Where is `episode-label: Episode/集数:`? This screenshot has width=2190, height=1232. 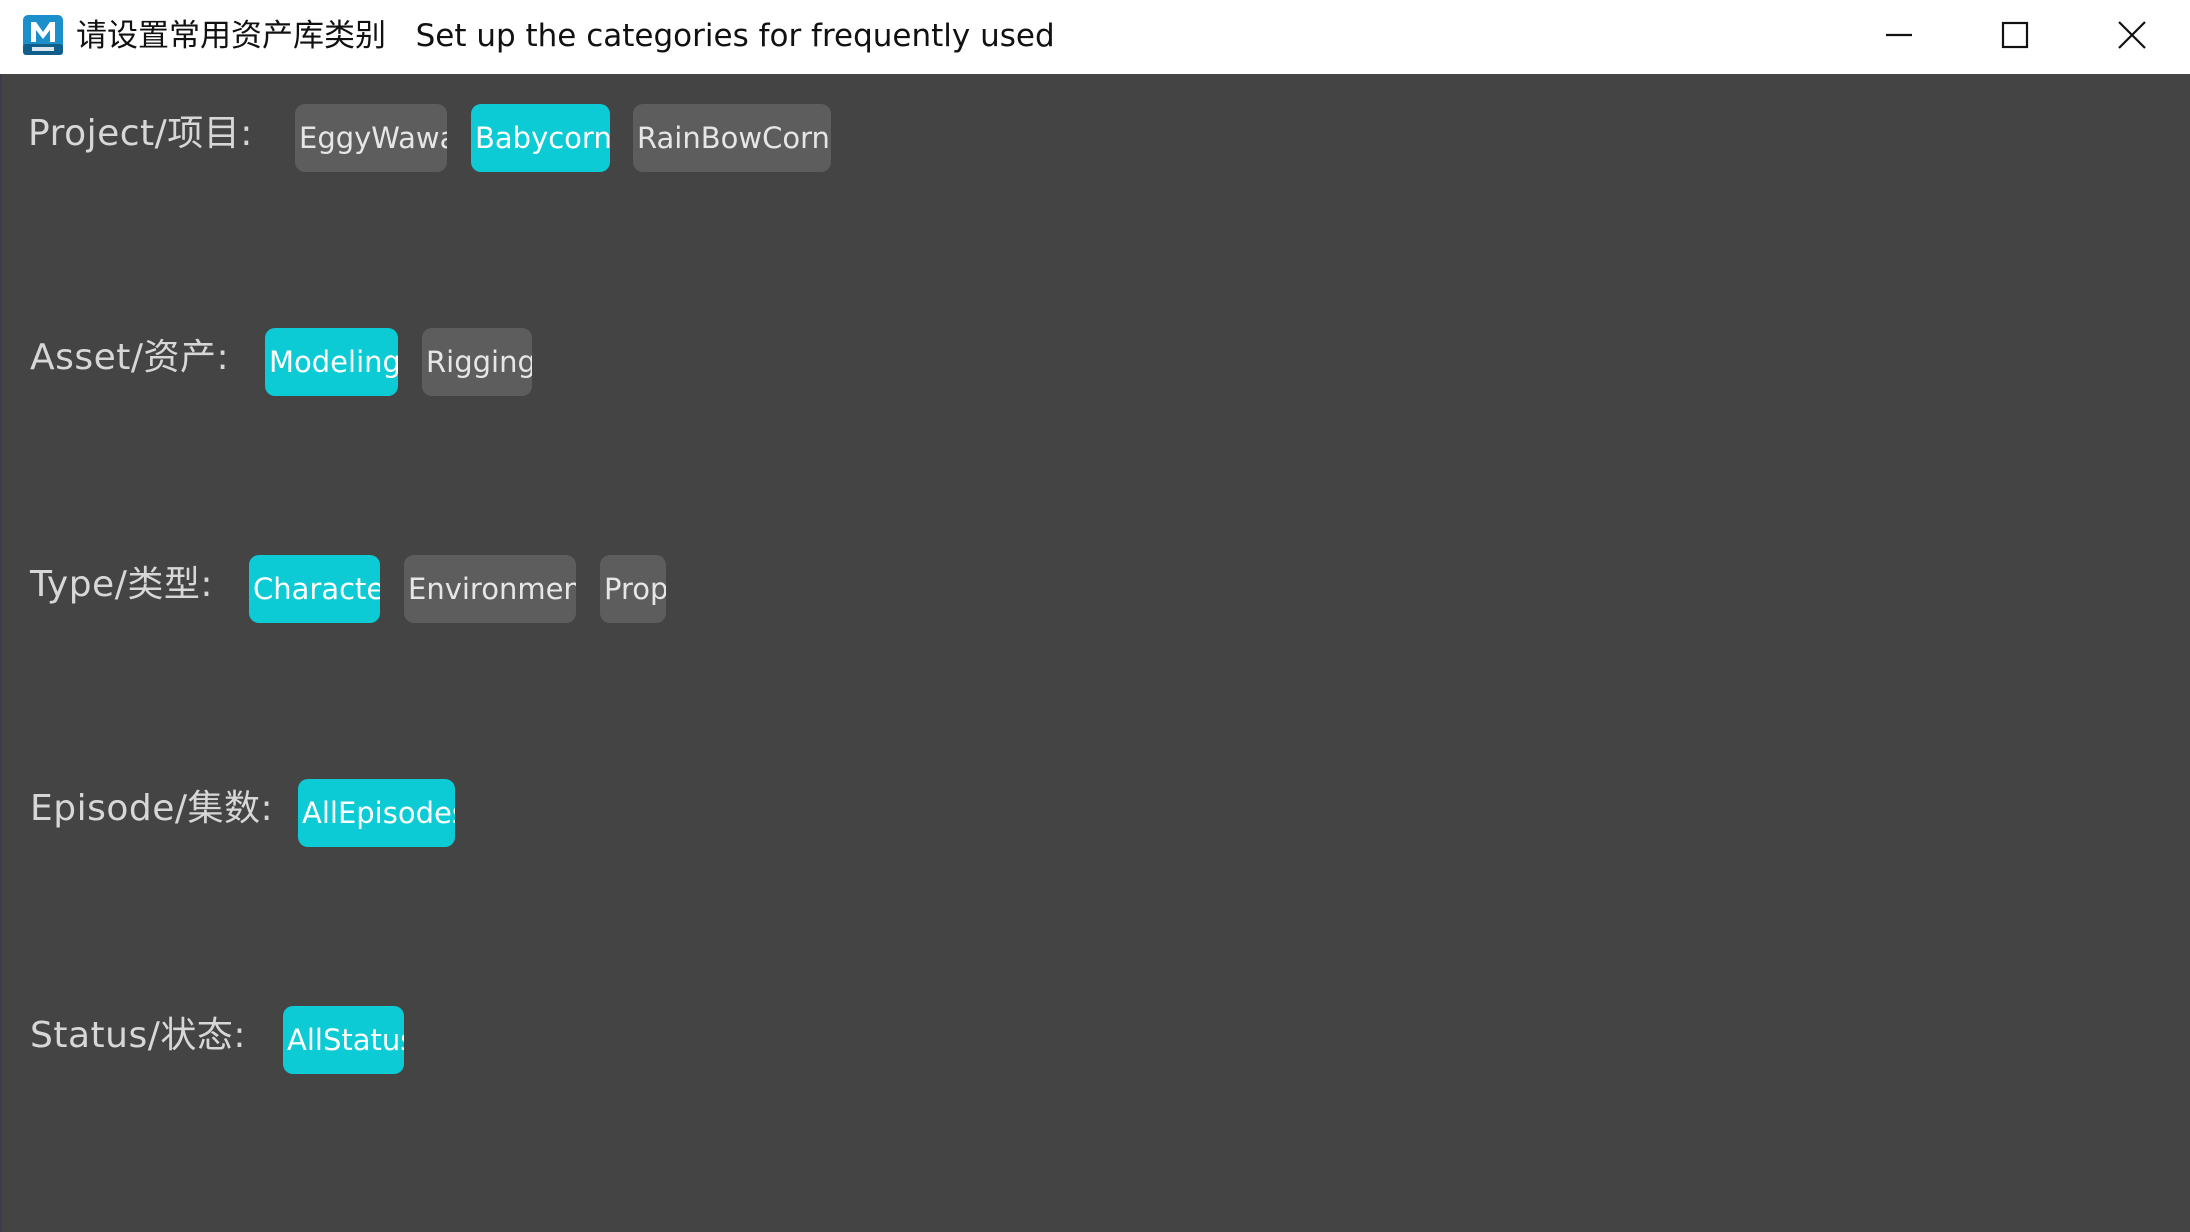 episode-label: Episode/集数: is located at coordinates (152, 808).